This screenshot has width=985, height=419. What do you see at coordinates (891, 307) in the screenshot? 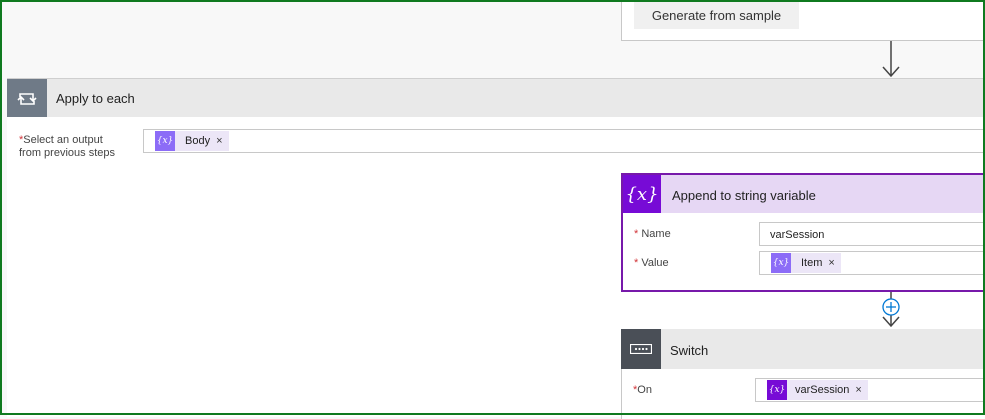
I see `add-step-icon` at bounding box center [891, 307].